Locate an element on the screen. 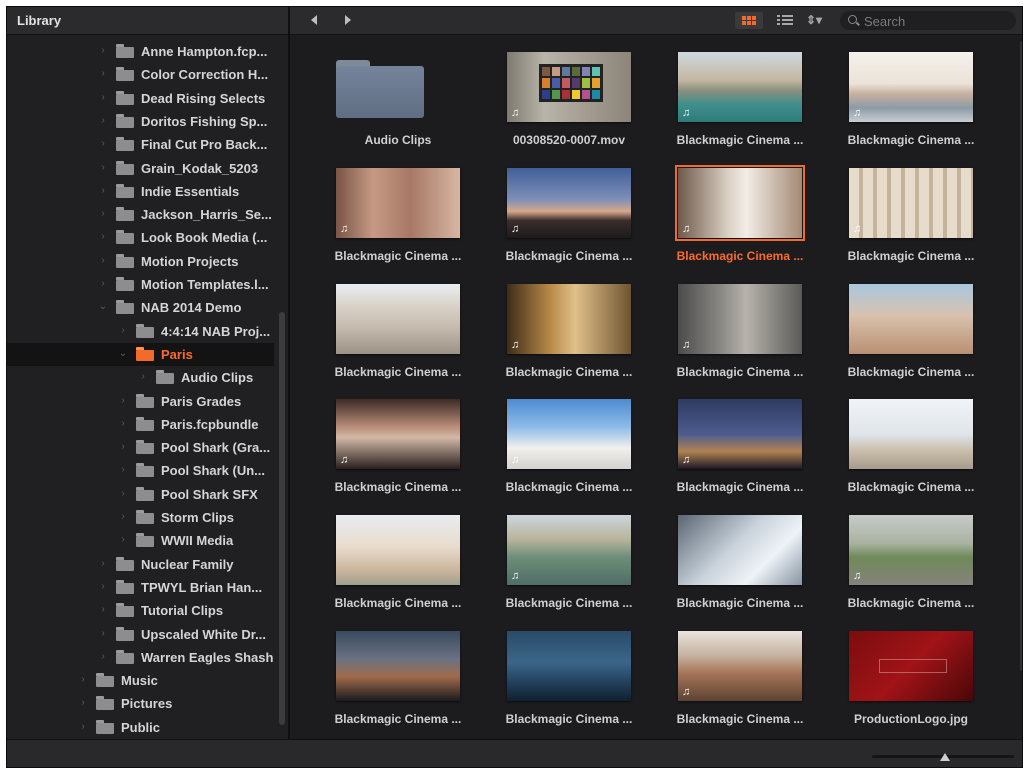 The width and height of the screenshot is (1025, 769). sidebar-scrollbar is located at coordinates (282, 518).